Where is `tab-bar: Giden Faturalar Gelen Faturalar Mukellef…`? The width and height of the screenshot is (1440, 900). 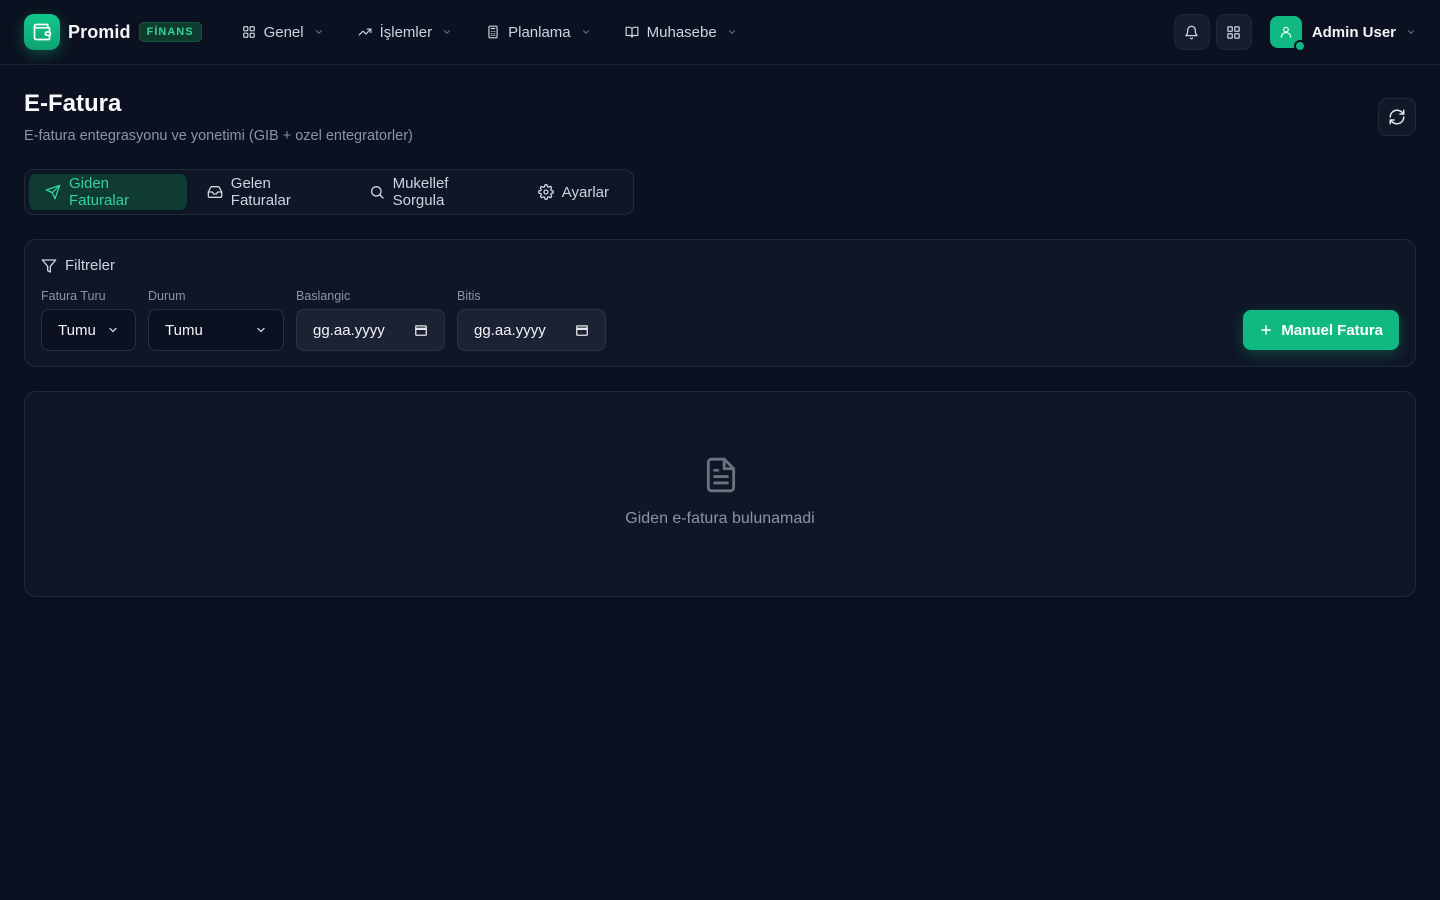
tab-bar: Giden Faturalar Gelen Faturalar Mukellef… is located at coordinates (329, 192).